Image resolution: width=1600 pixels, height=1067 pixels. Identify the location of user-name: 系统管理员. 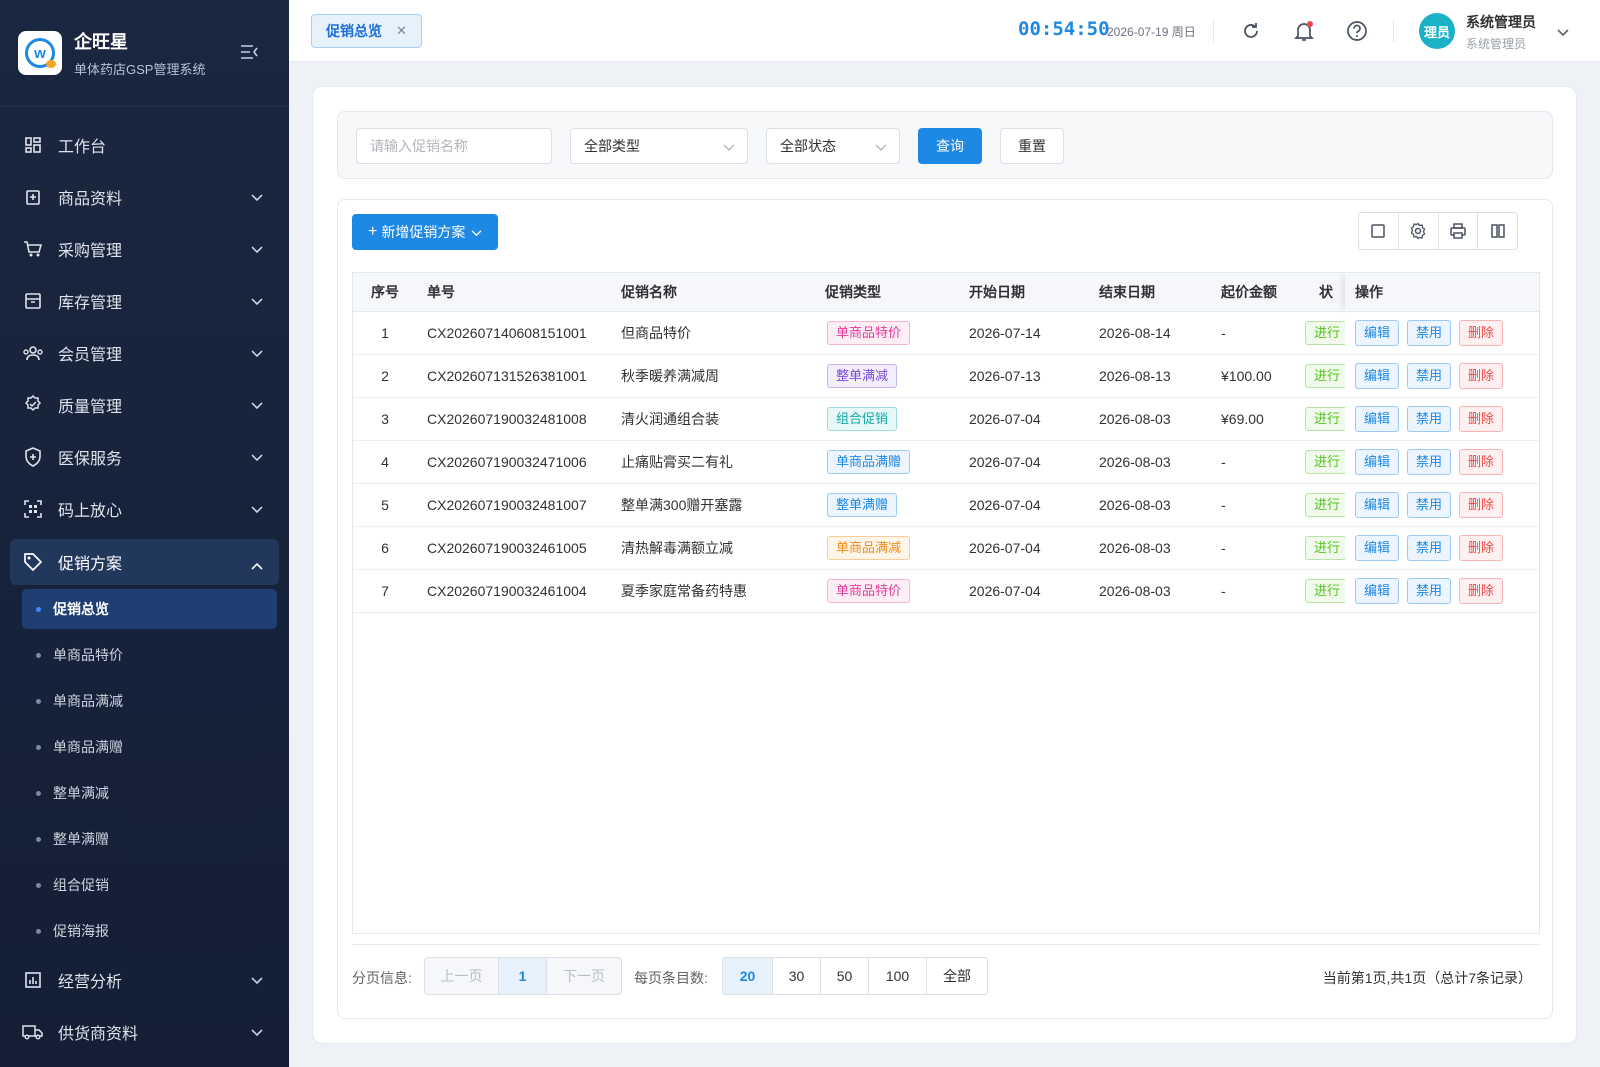
(1501, 22).